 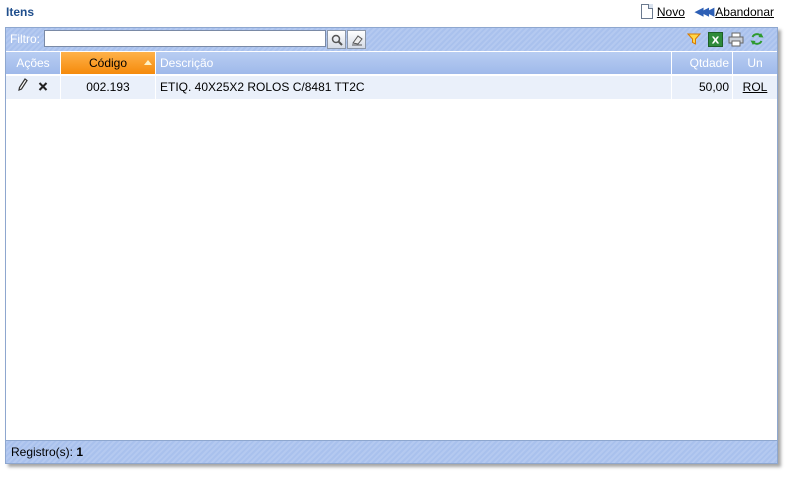 What do you see at coordinates (704, 12) in the screenshot?
I see `rewind-icon: ◀◀◀` at bounding box center [704, 12].